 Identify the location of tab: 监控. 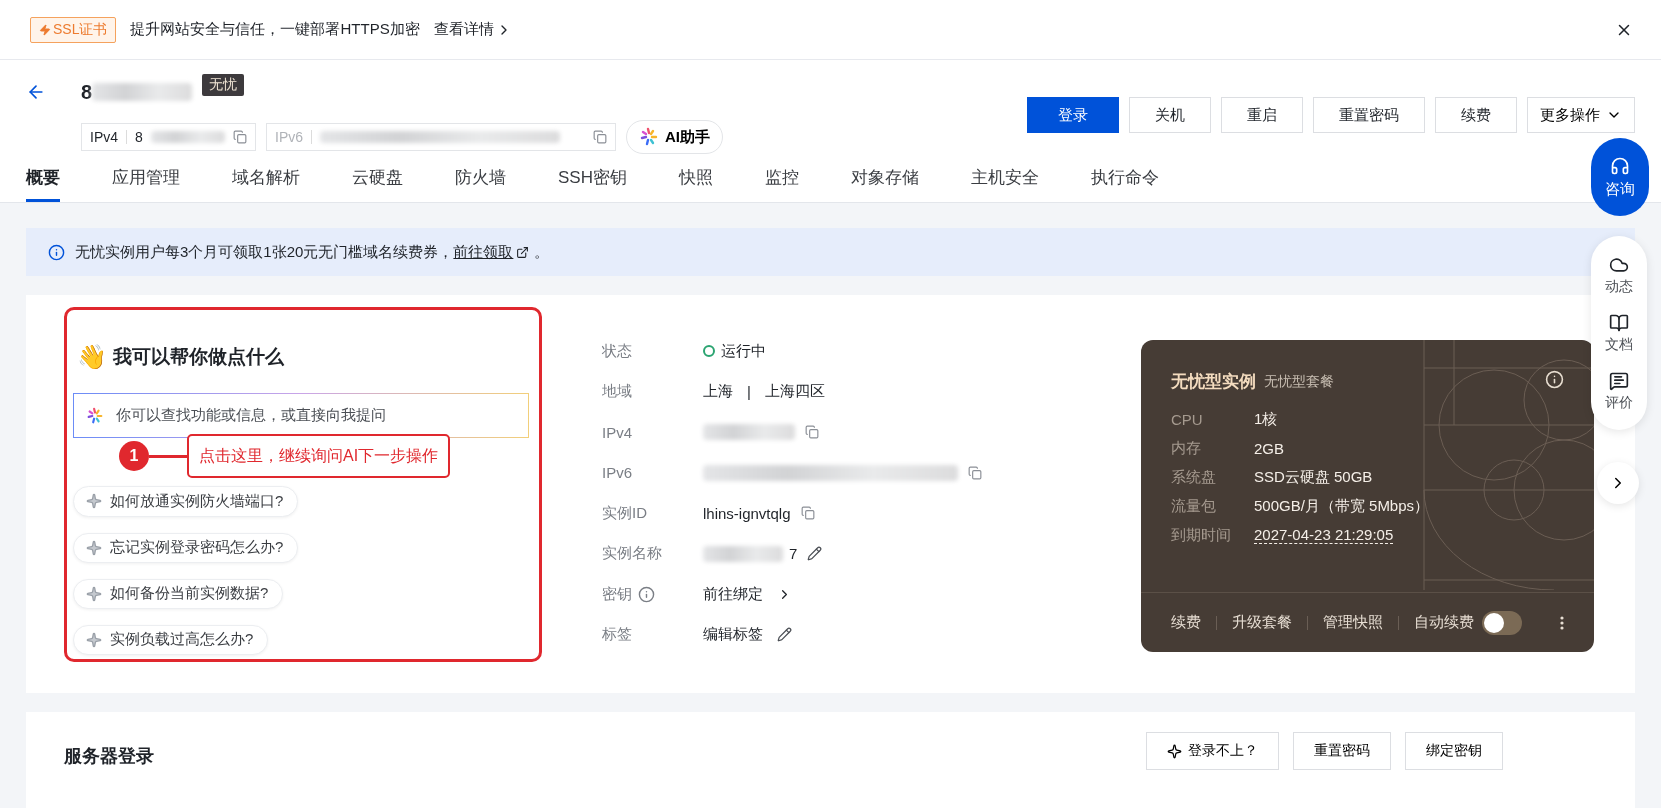
(781, 183).